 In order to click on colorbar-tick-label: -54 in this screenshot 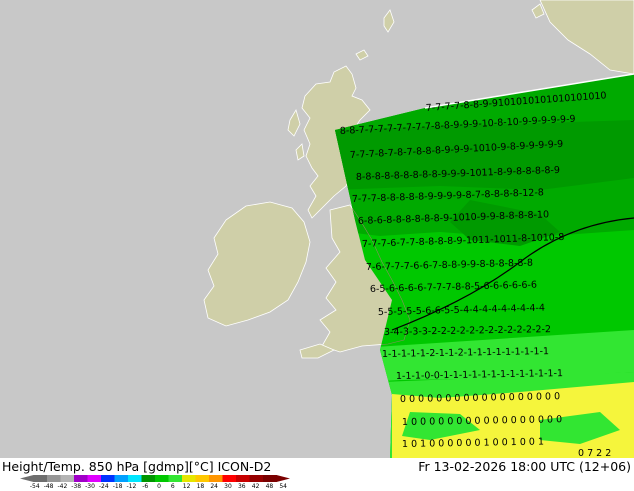, I will do `click(34, 486)`.